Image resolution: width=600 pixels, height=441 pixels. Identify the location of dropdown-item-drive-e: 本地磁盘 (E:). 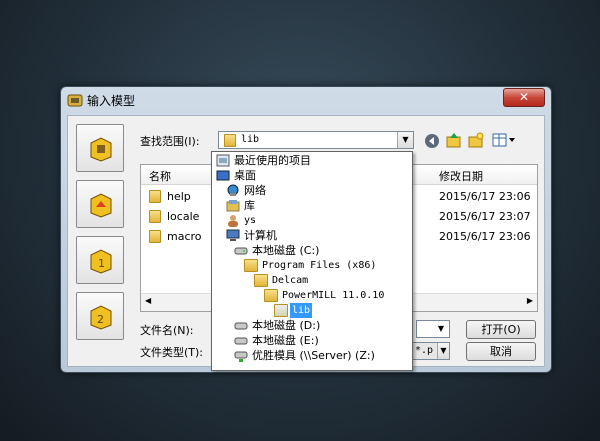
(312, 340).